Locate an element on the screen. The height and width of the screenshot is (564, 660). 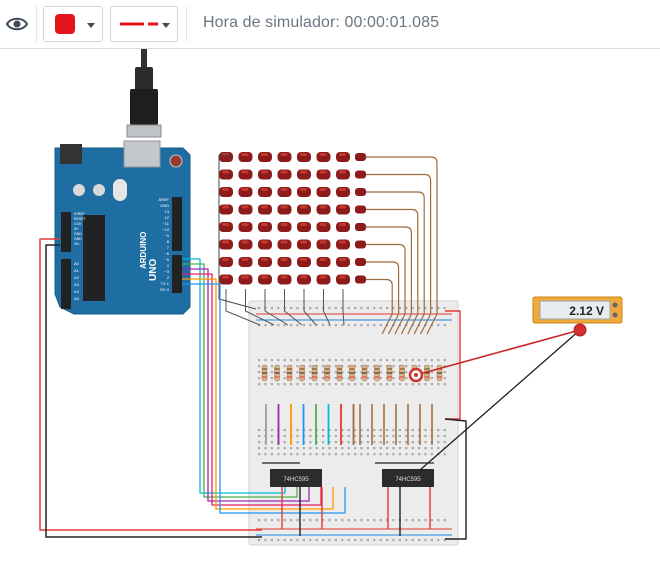
pin-label: RESET is located at coordinates (80, 219).